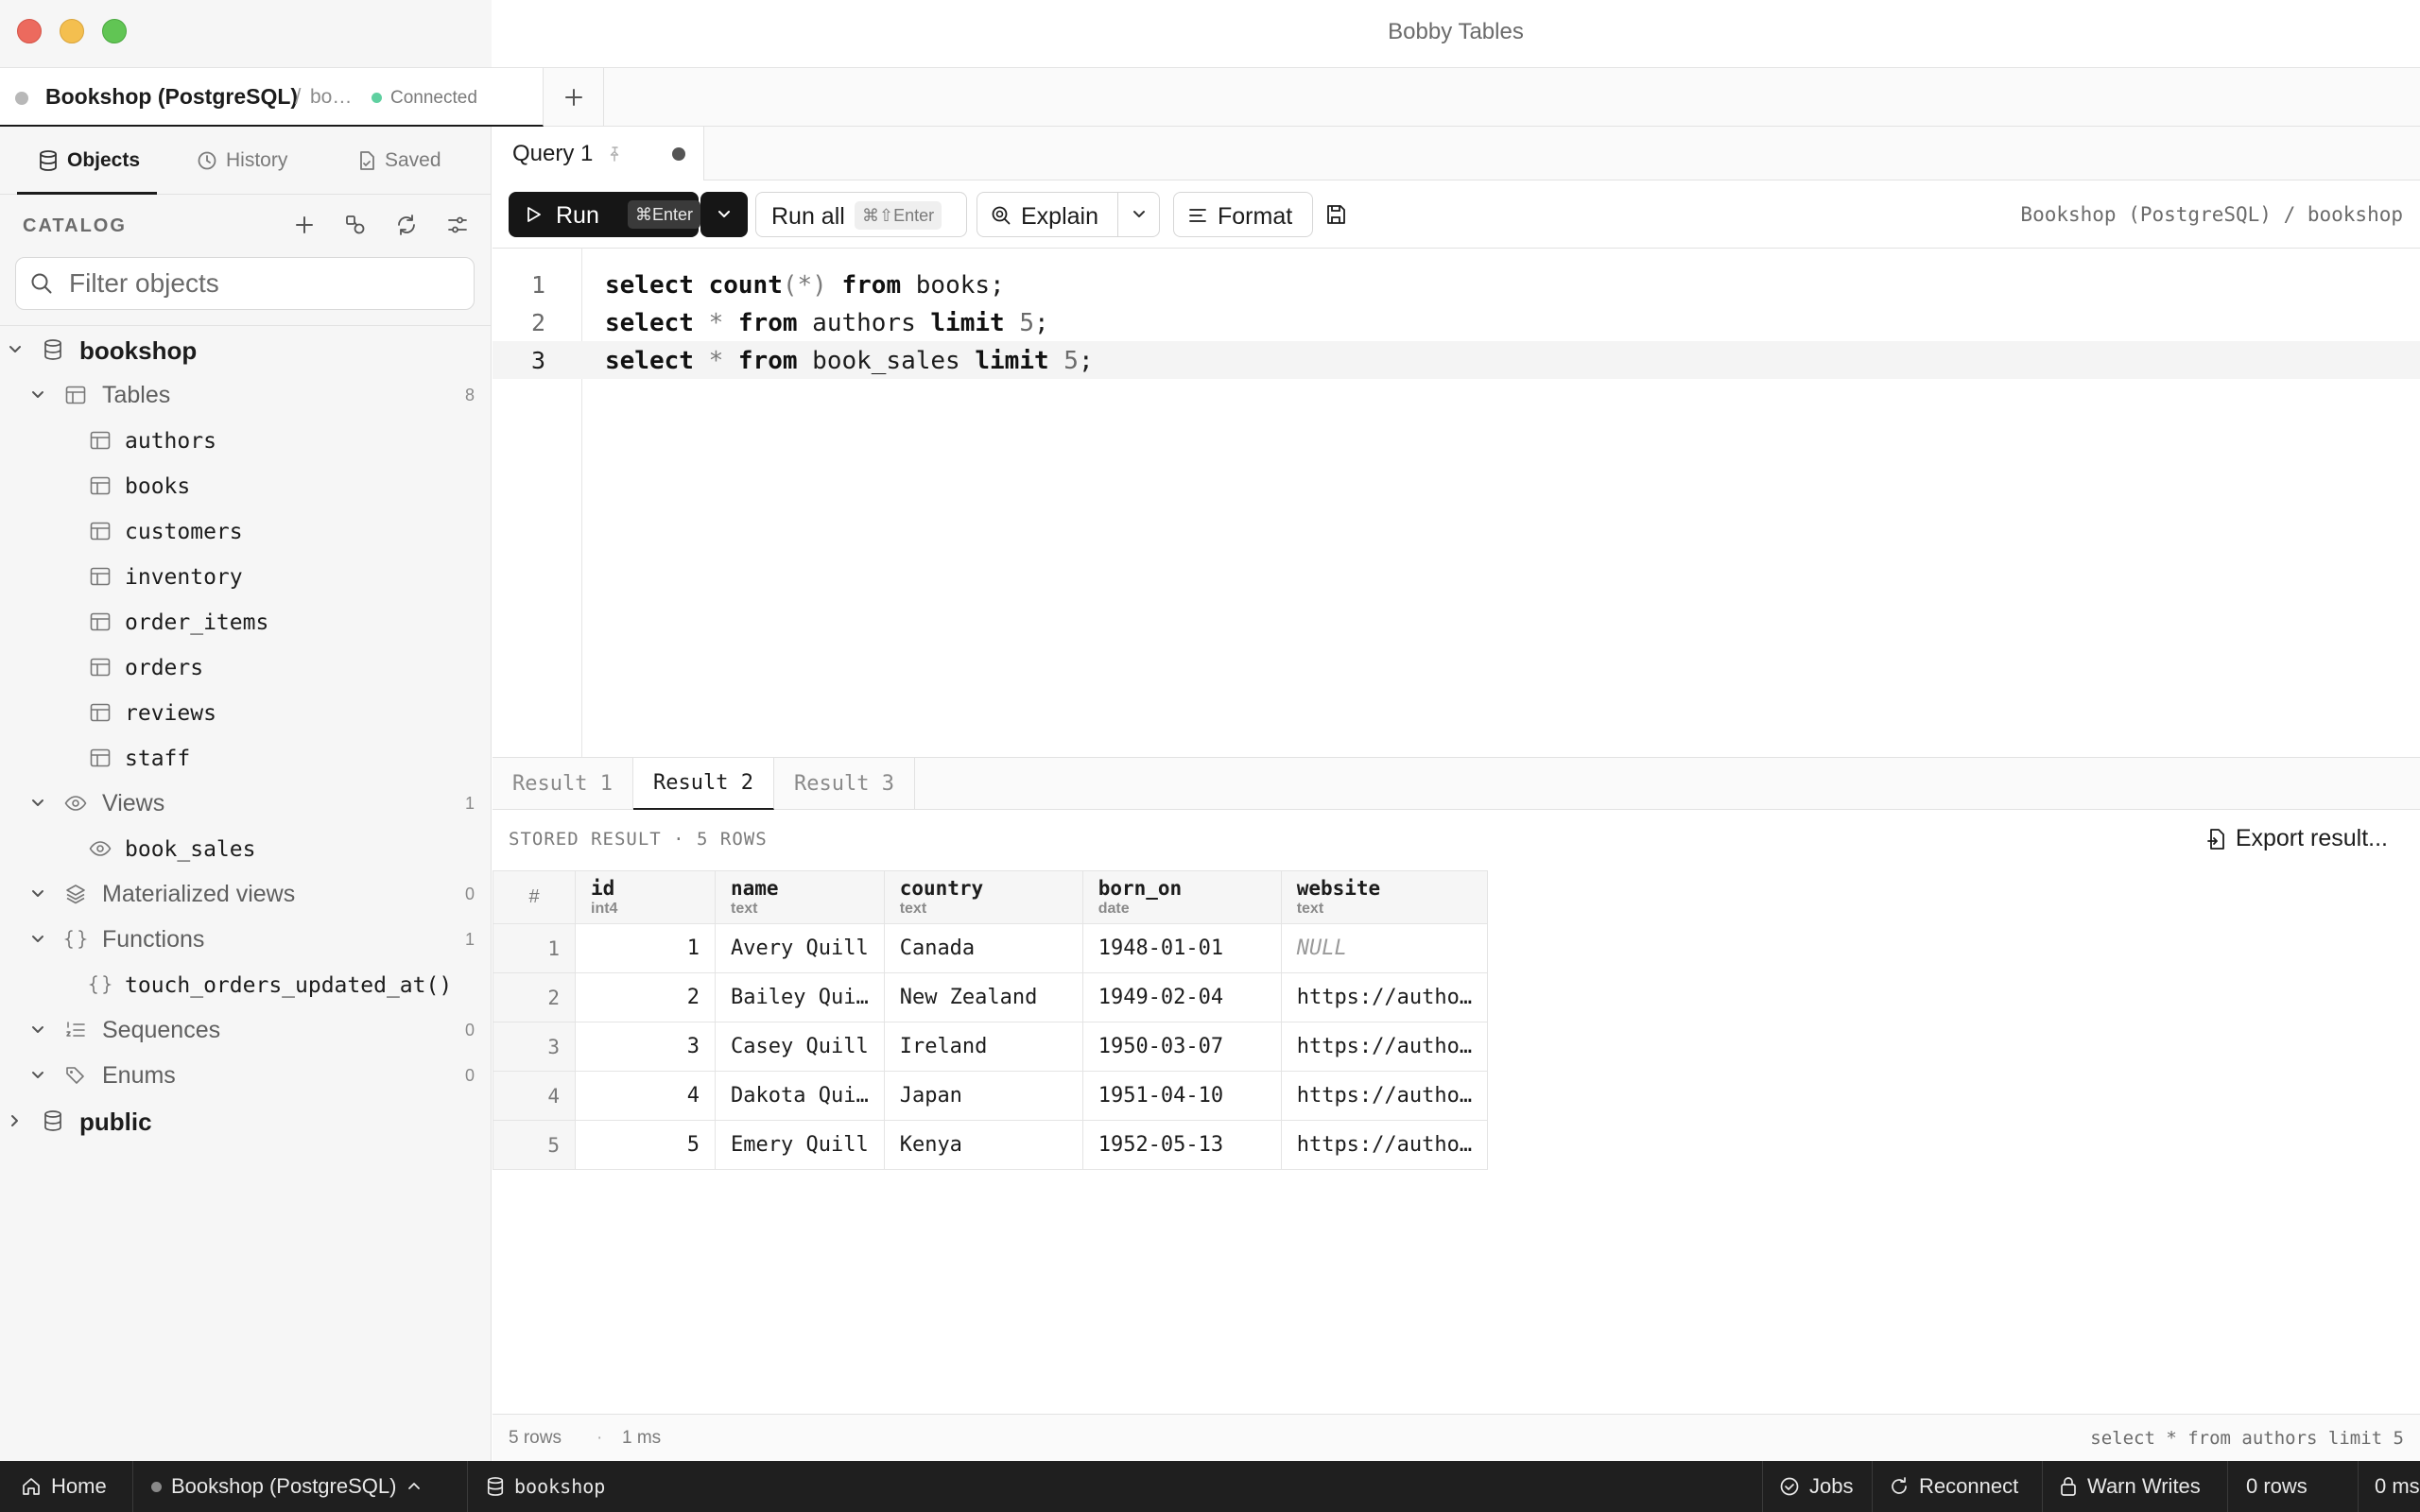  Describe the element at coordinates (1456, 322) in the screenshot. I see `code-line: 2 select * from authors limit 5;` at that location.